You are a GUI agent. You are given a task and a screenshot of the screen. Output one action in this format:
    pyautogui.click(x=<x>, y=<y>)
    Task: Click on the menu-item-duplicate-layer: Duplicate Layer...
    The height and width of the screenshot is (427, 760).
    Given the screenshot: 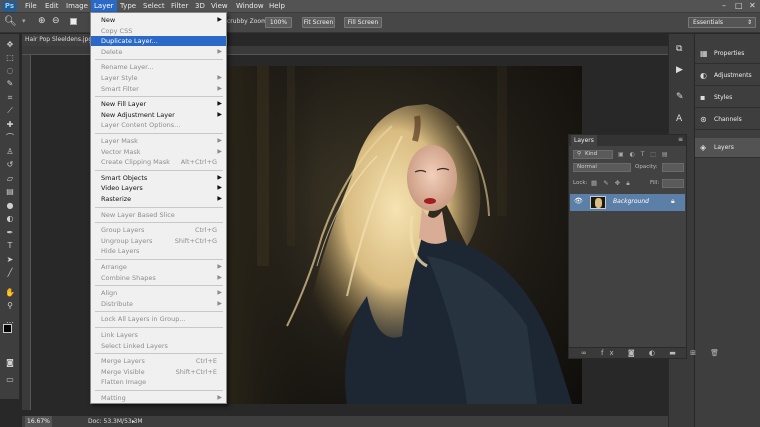 What is the action you would take?
    pyautogui.click(x=158, y=41)
    